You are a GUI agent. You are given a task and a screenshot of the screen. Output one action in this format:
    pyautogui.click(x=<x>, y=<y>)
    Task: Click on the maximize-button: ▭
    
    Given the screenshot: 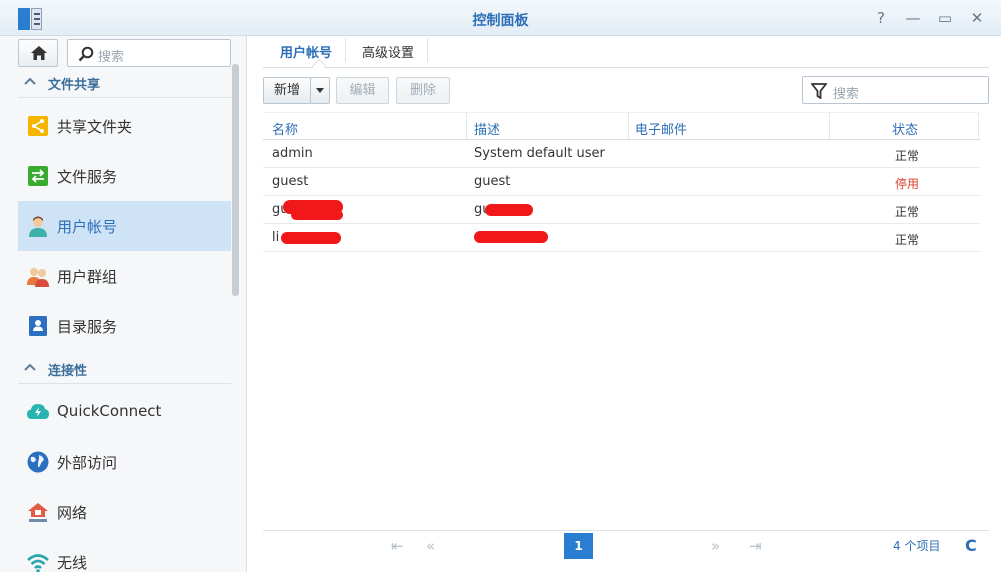 What is the action you would take?
    pyautogui.click(x=945, y=18)
    